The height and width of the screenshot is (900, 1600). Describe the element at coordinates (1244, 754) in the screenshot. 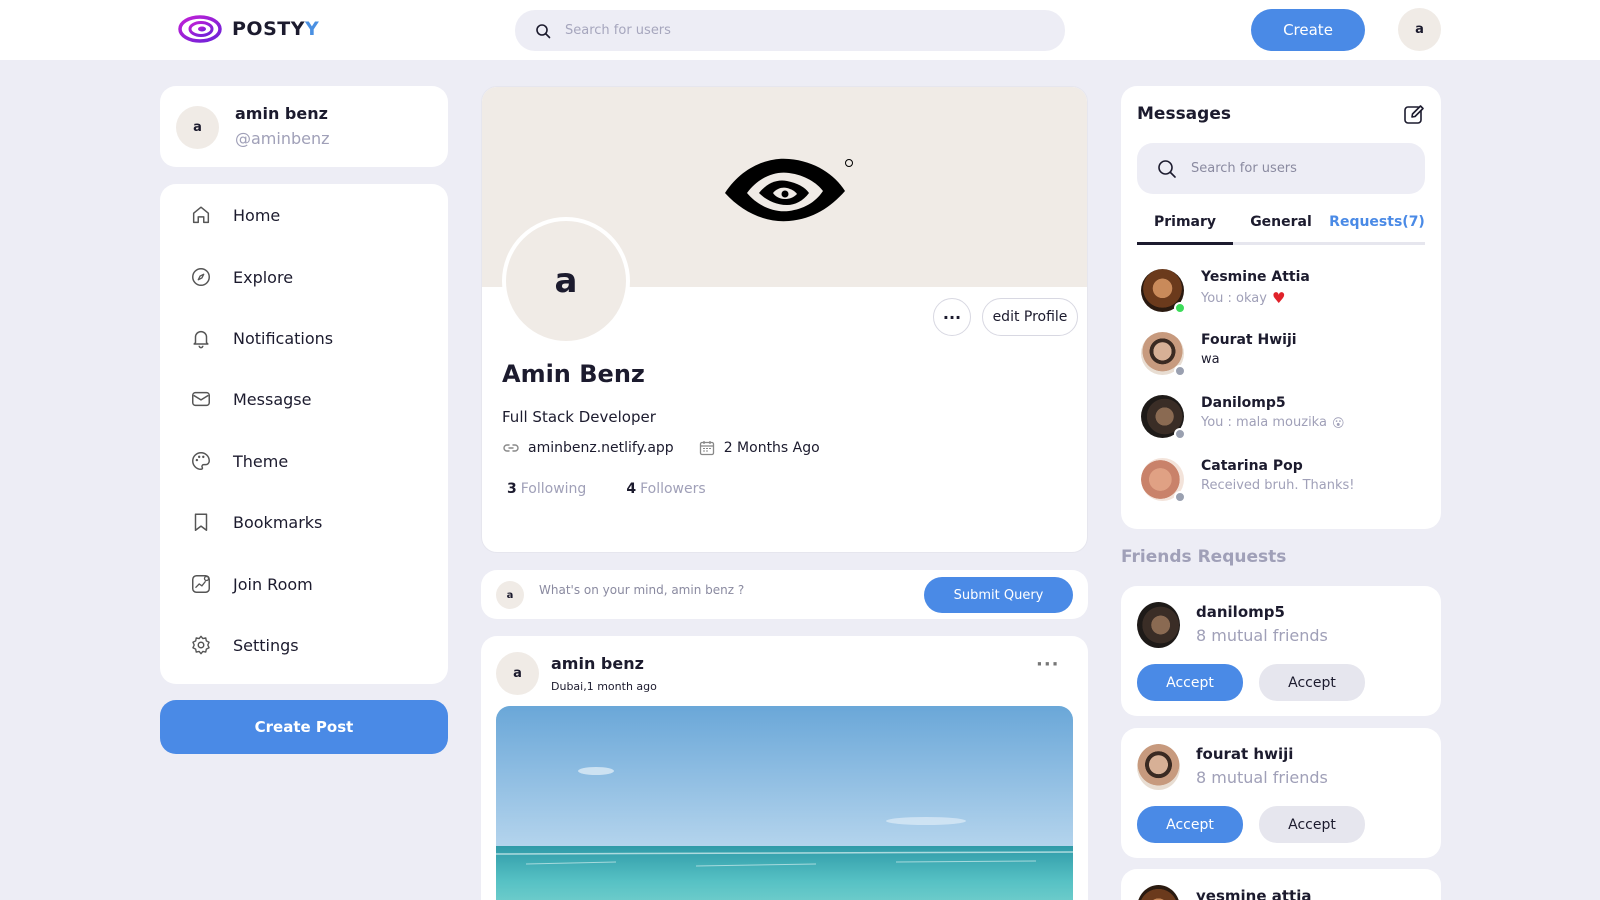

I see `friend-request-name: fourat hwiji` at that location.